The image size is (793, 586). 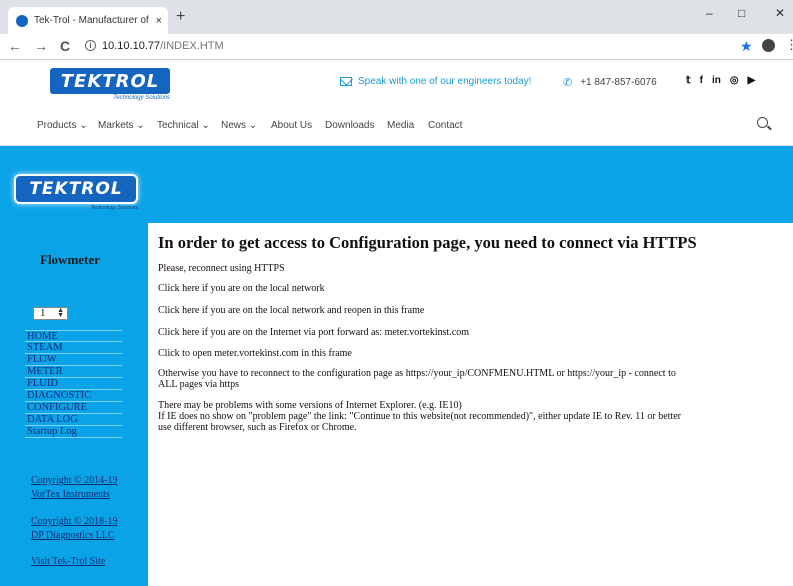 What do you see at coordinates (752, 80) in the screenshot?
I see `youtube-icon: ▶` at bounding box center [752, 80].